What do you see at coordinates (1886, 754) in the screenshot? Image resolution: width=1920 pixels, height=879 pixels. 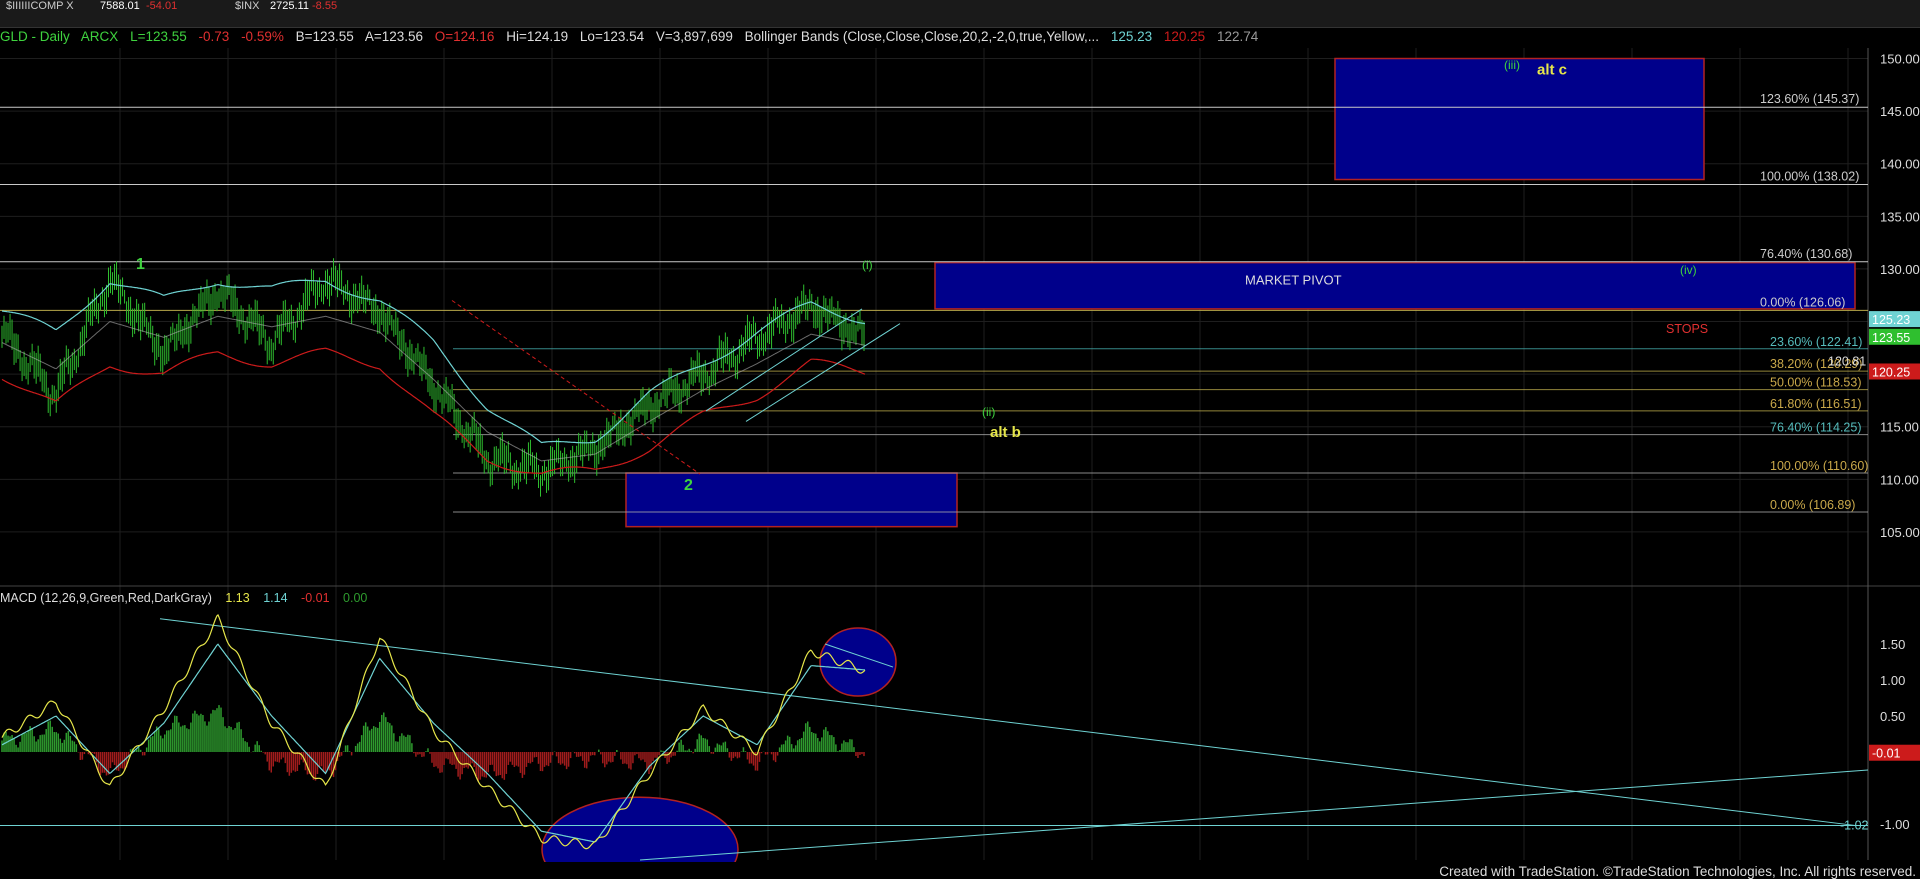 I see `macd-value-tag: -0.01` at bounding box center [1886, 754].